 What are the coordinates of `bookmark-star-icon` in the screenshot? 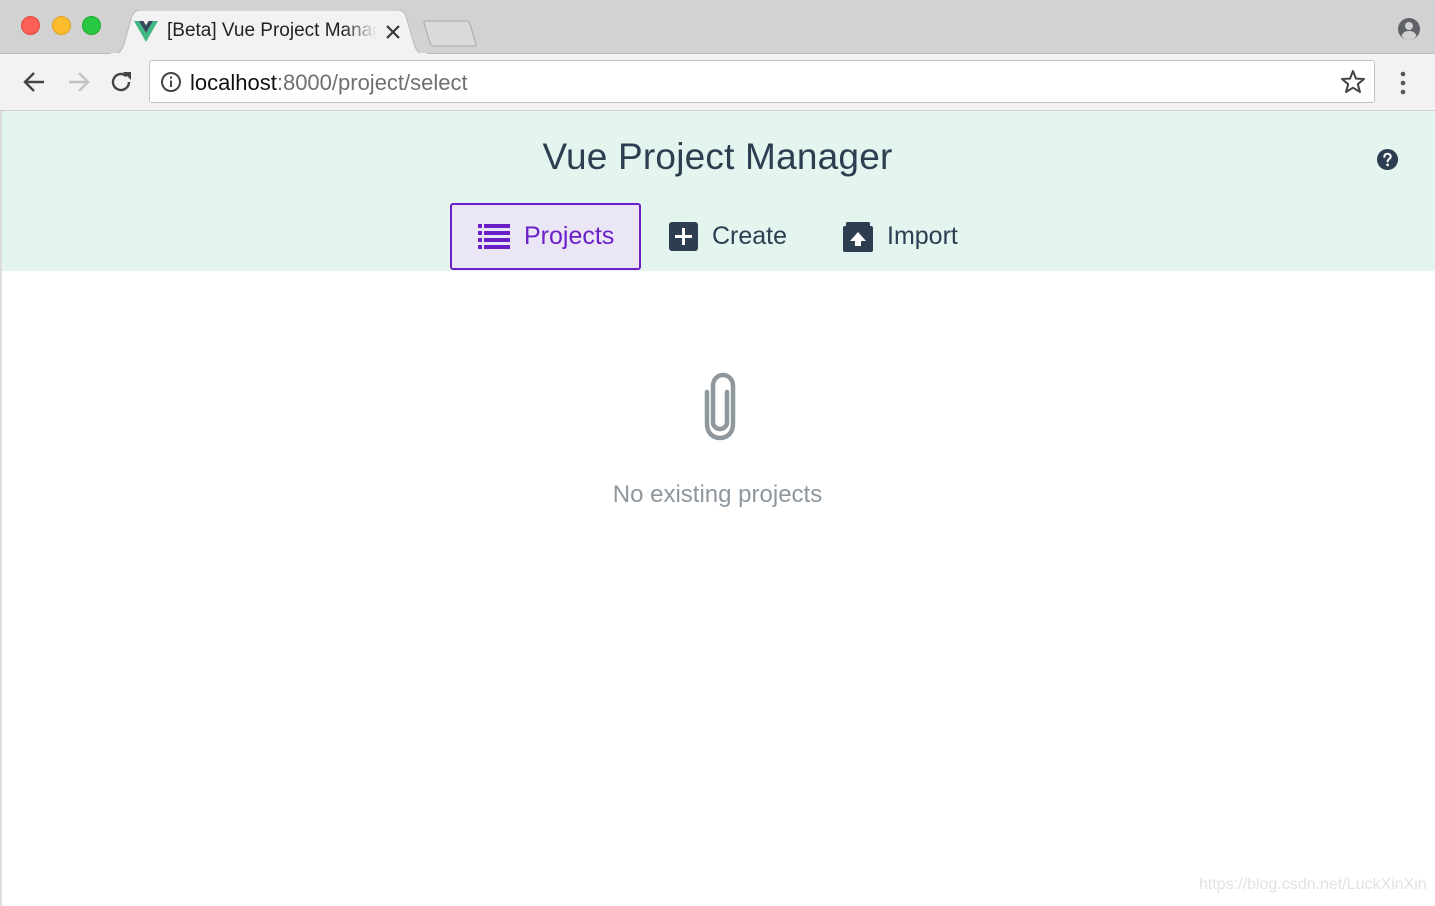 It's located at (1353, 82).